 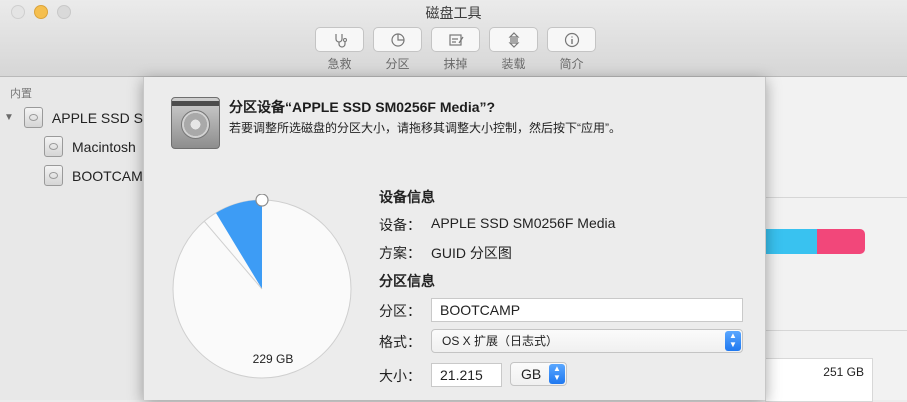 I want to click on sidebar-item-macintosh: Macintosh, so click(x=90, y=146).